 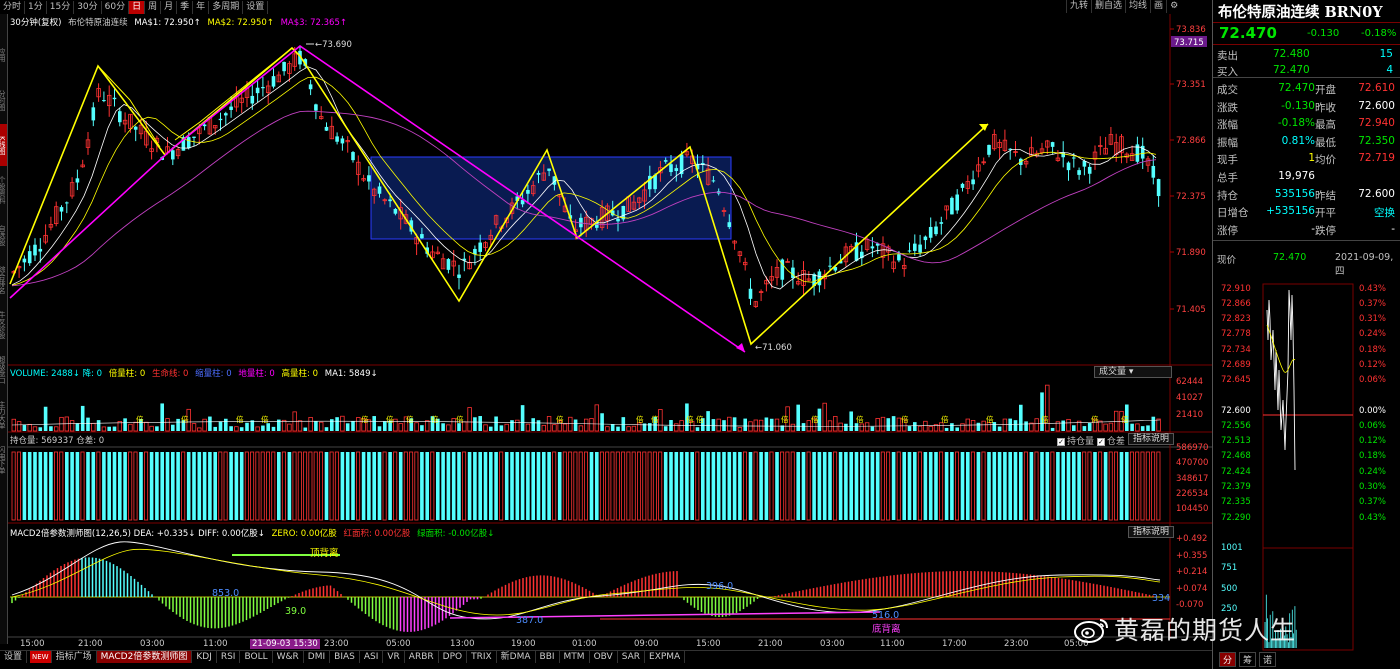 What do you see at coordinates (1192, 479) in the screenshot?
I see `oi-axis-label: 348617` at bounding box center [1192, 479].